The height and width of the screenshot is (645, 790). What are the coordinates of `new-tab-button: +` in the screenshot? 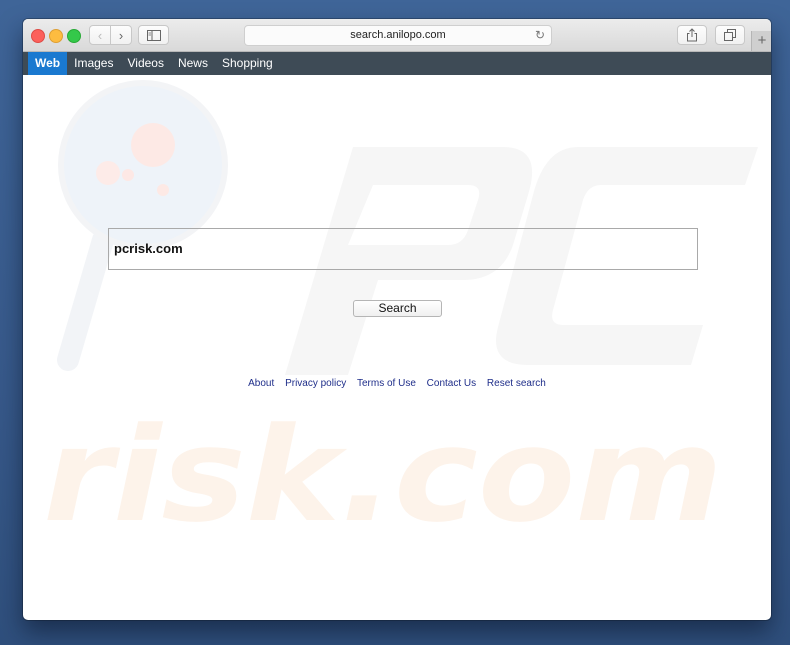 It's located at (761, 41).